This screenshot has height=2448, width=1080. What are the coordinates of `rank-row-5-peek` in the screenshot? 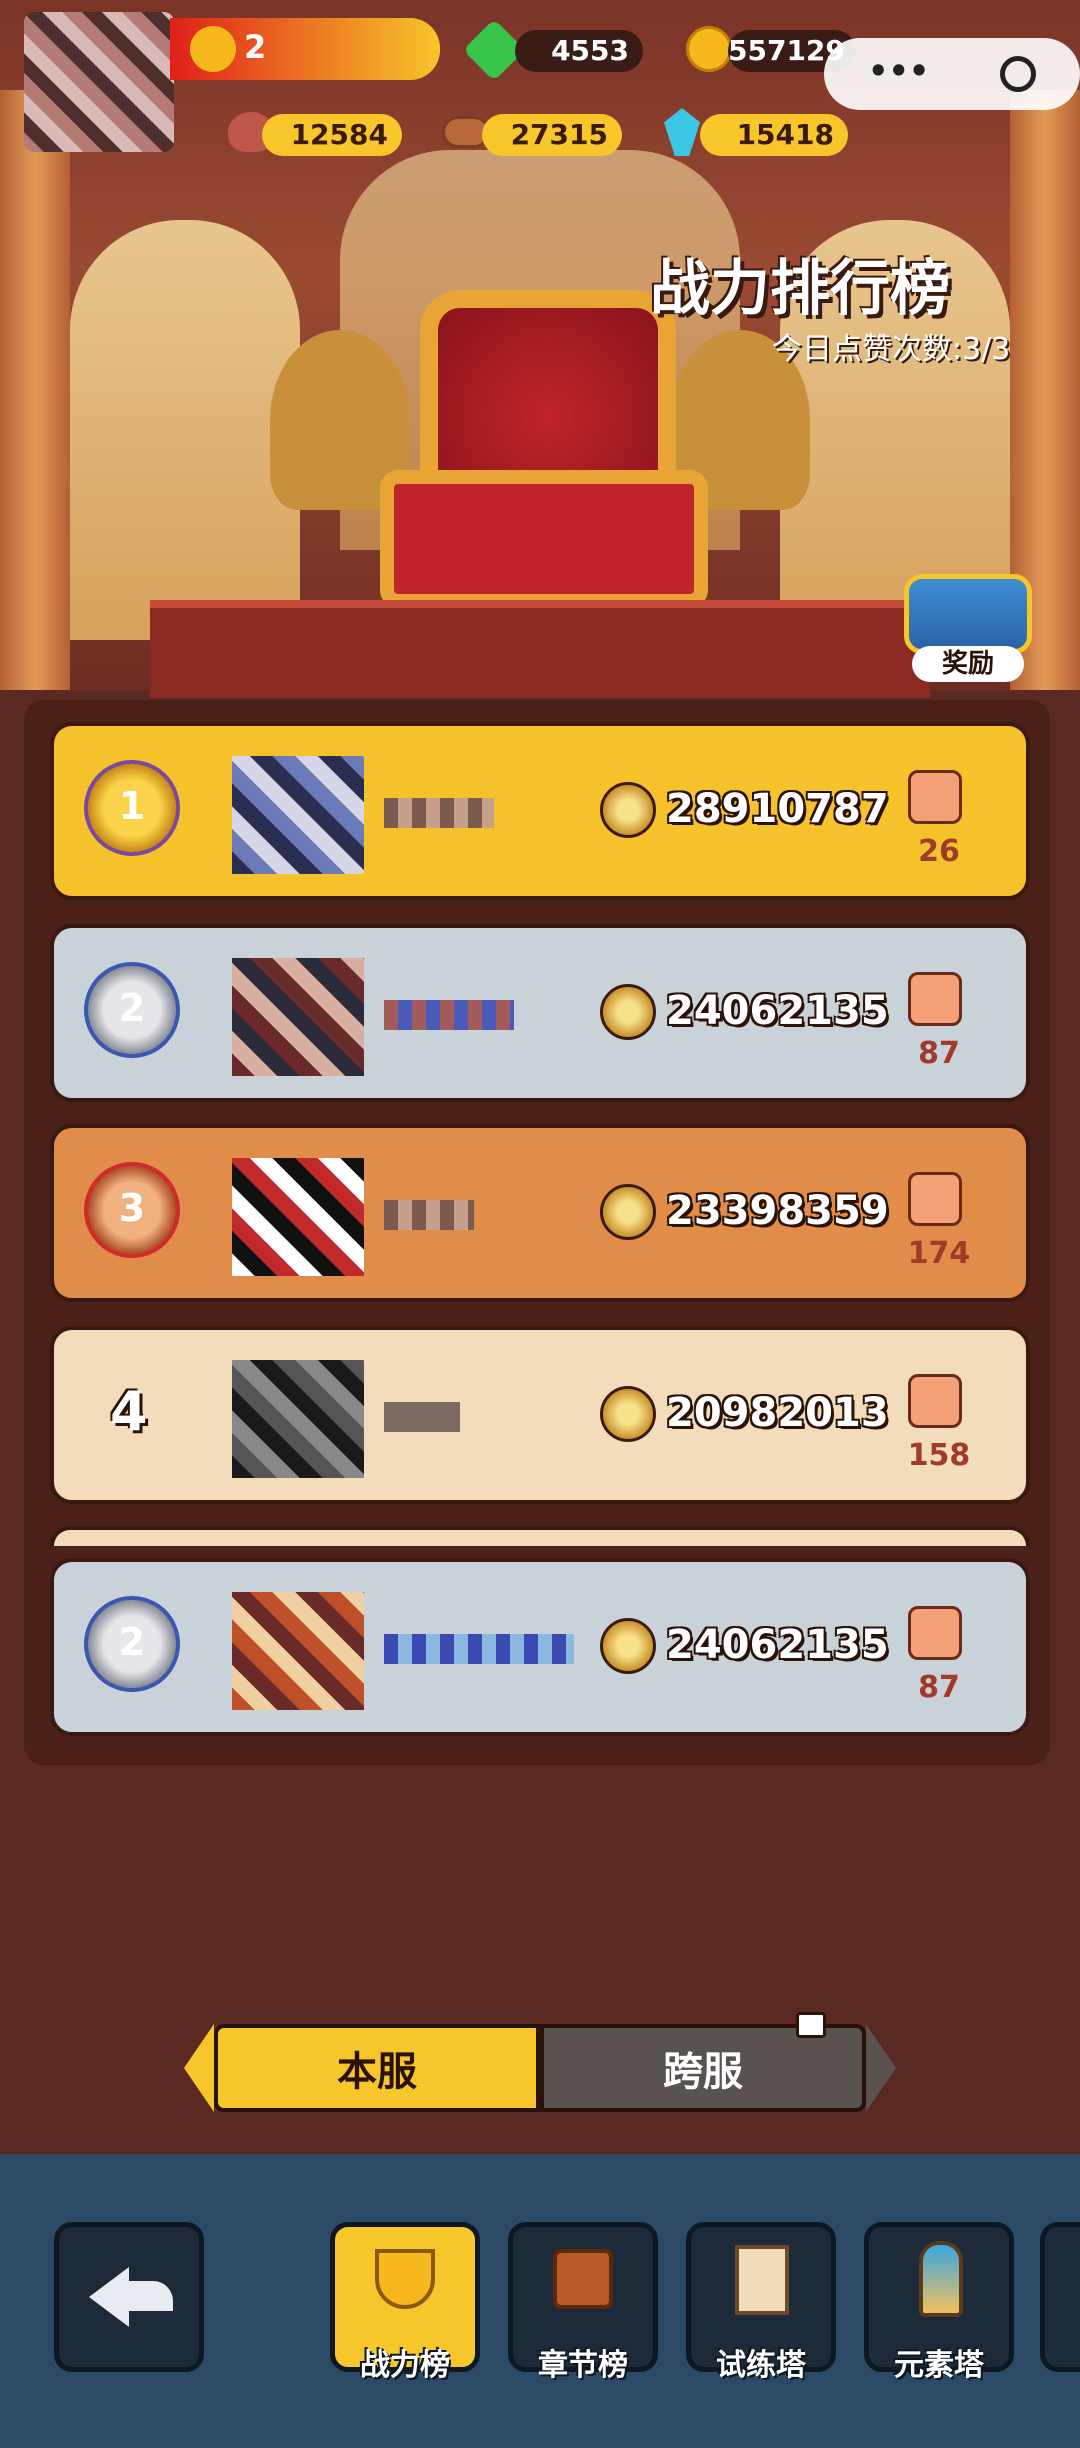 It's located at (540, 1536).